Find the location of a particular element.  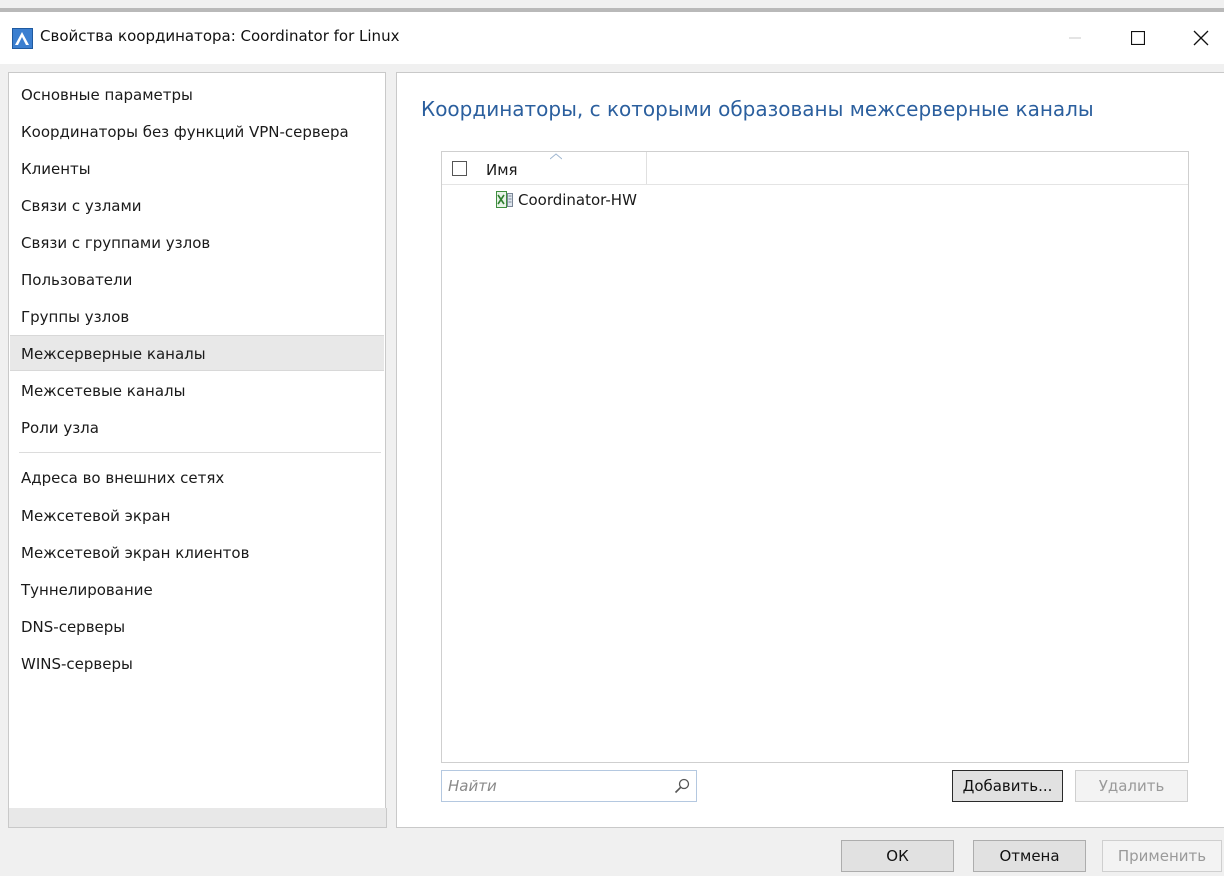

column-header-name: Имя is located at coordinates (562, 168).